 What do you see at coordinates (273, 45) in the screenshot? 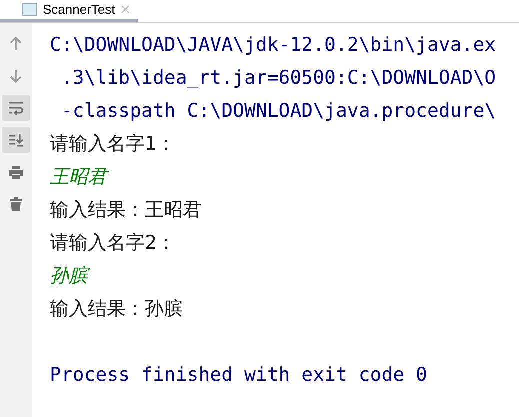
I see `console-line: C:\DOWNLOAD\JAVA\jdk-12.0.2\bin\java.ex` at bounding box center [273, 45].